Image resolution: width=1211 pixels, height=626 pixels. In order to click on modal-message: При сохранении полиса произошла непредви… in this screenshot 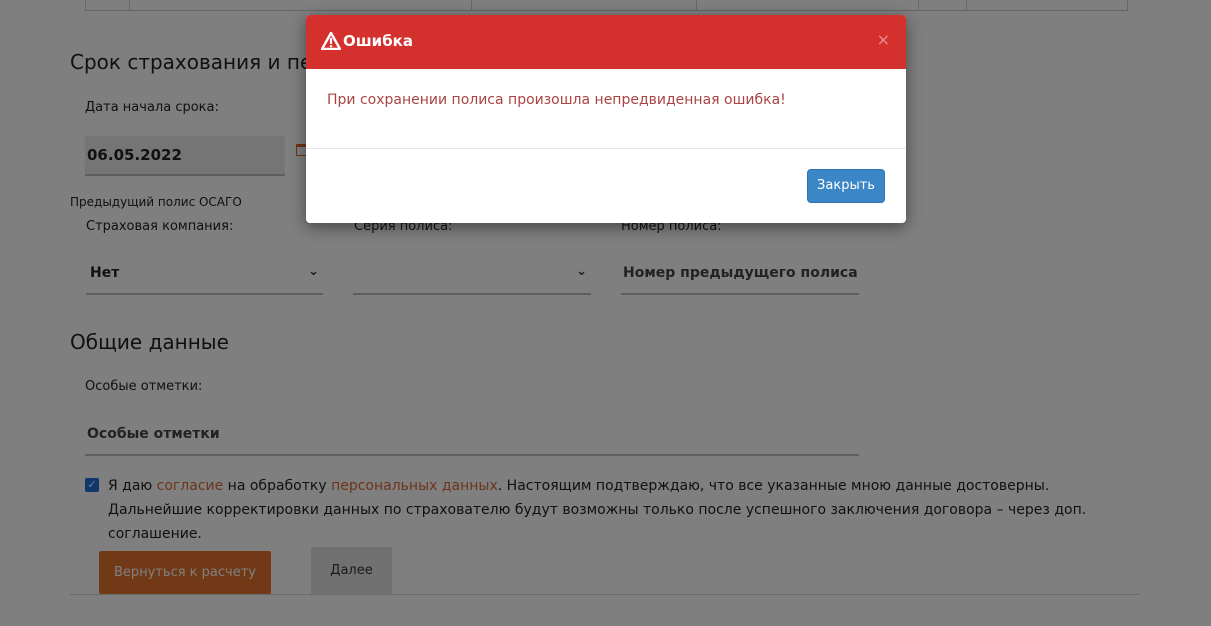, I will do `click(606, 109)`.